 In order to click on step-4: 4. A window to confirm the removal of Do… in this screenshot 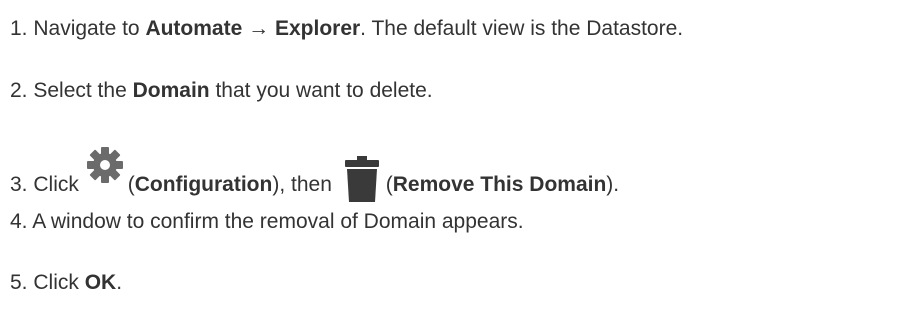, I will do `click(267, 222)`.